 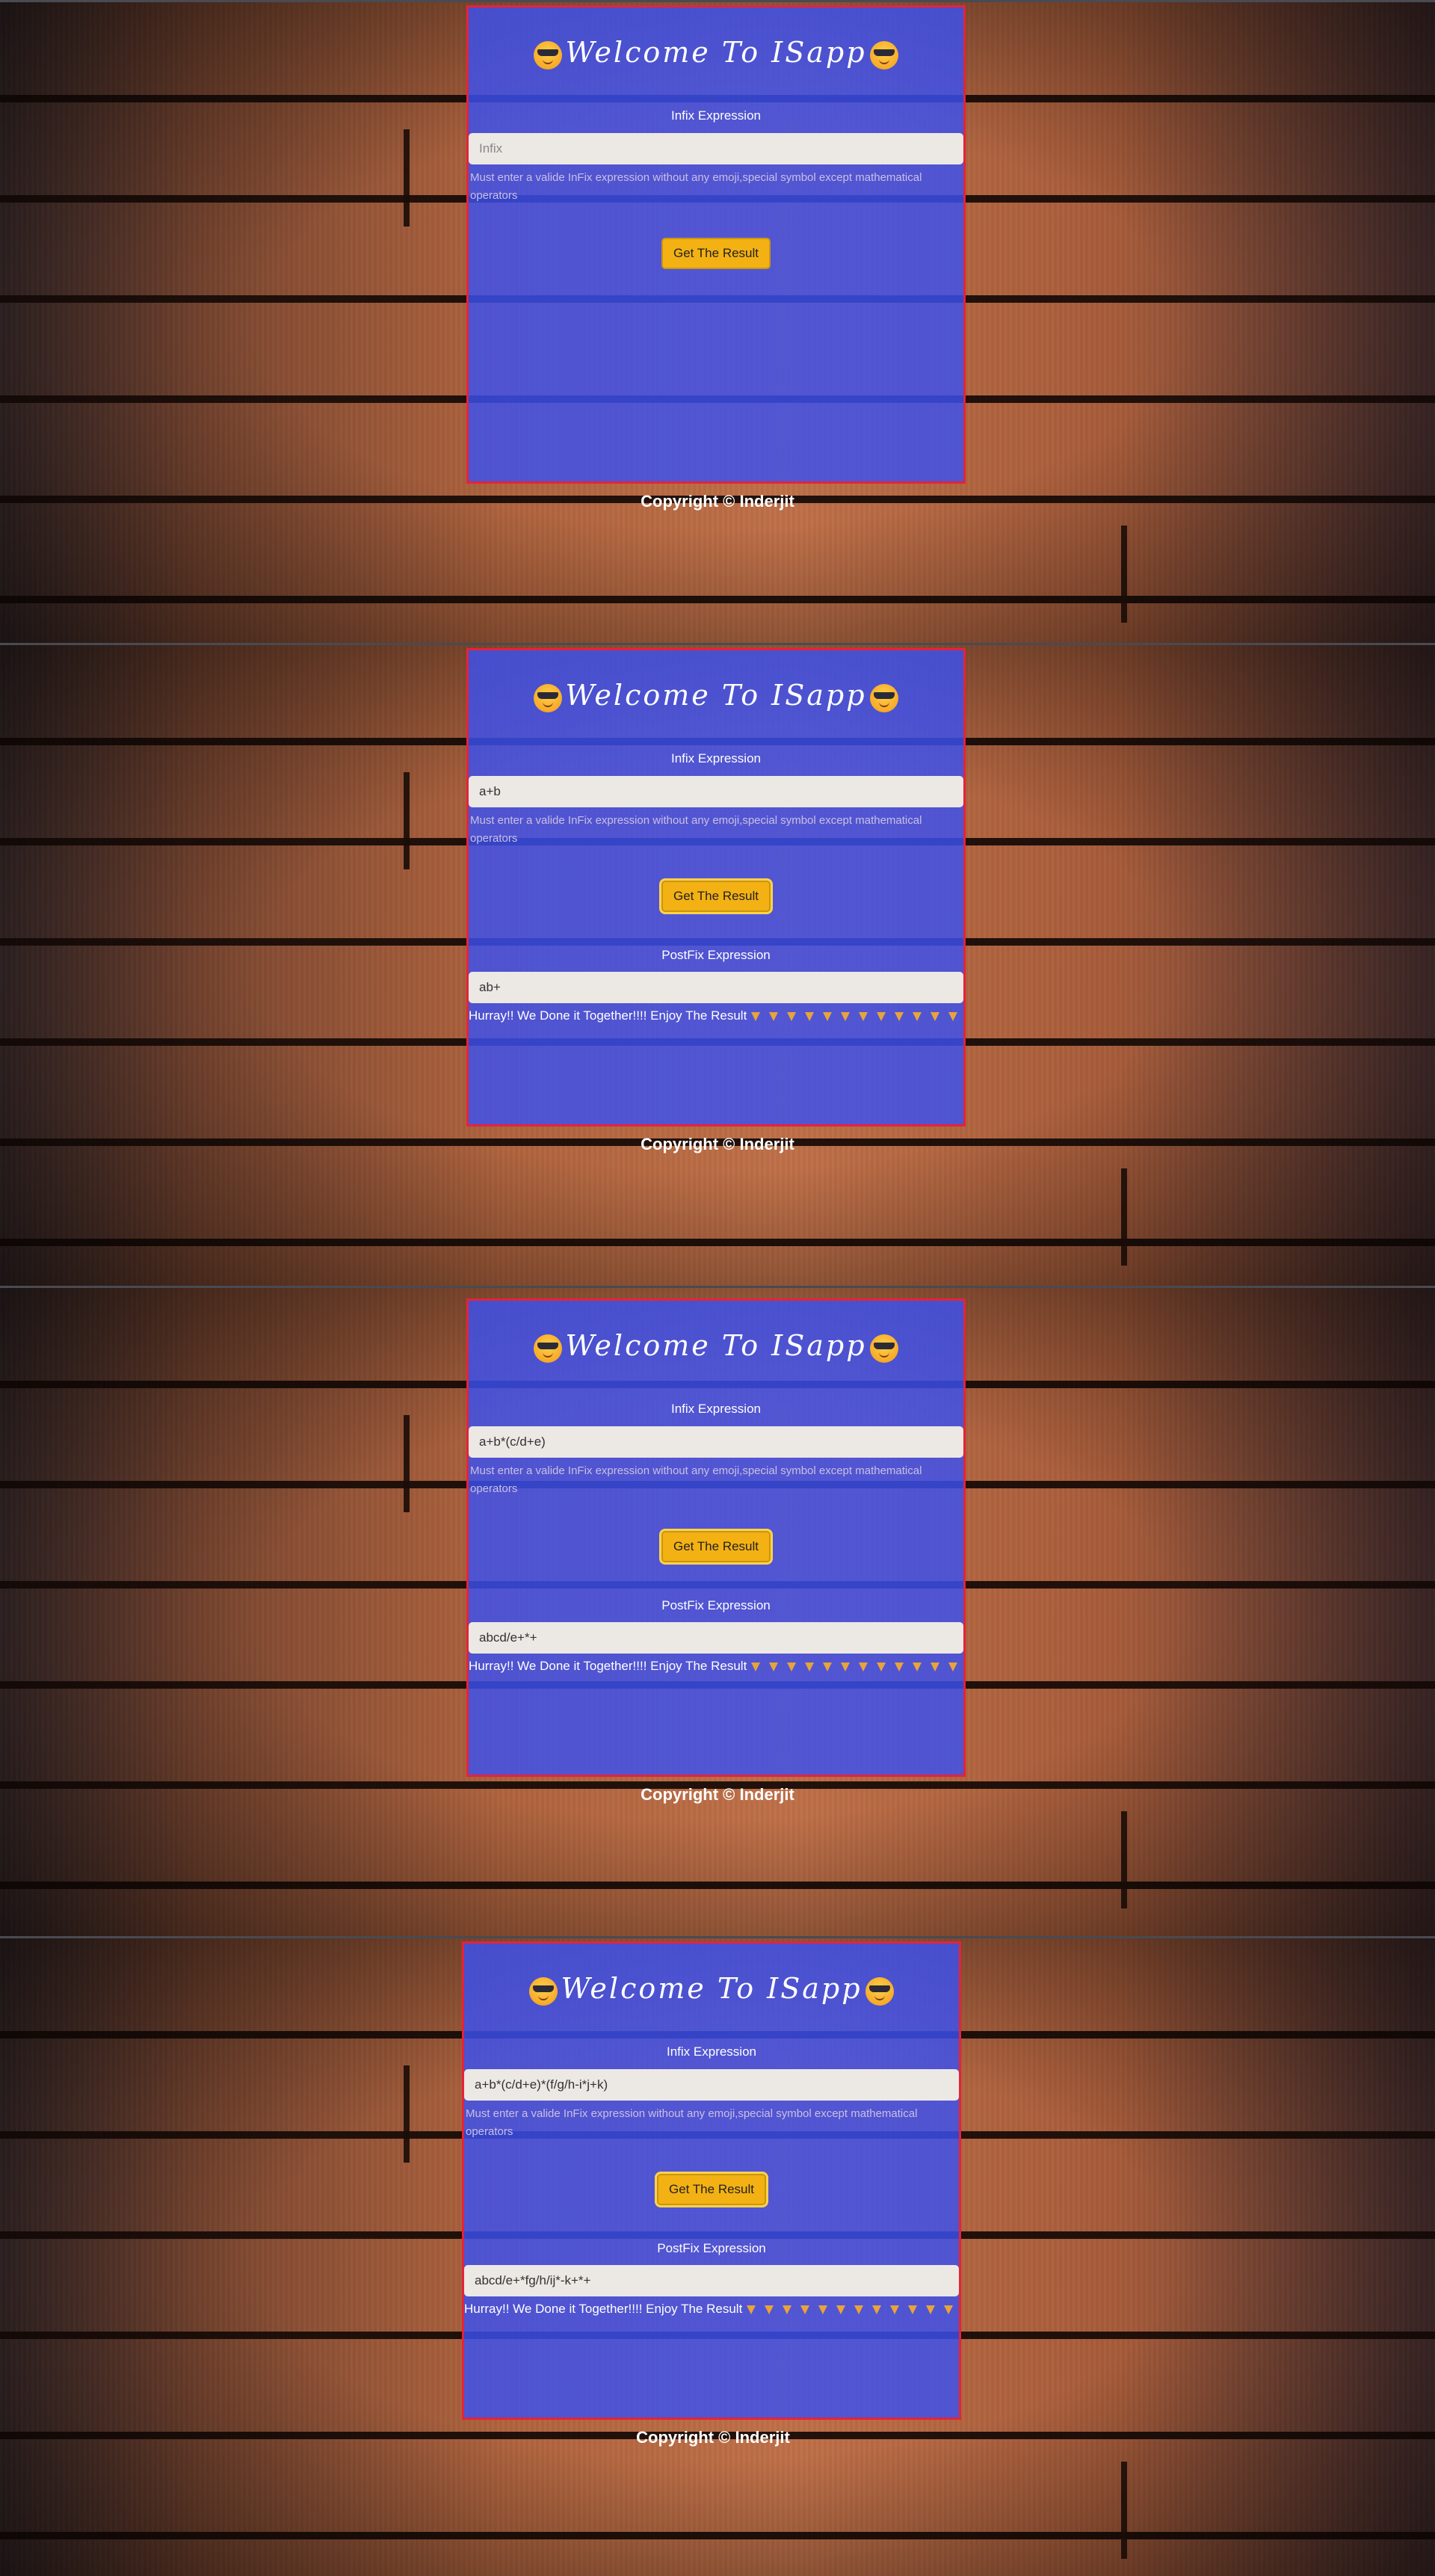 What do you see at coordinates (716, 1638) in the screenshot?
I see `postfix-output: abcd/e+*+` at bounding box center [716, 1638].